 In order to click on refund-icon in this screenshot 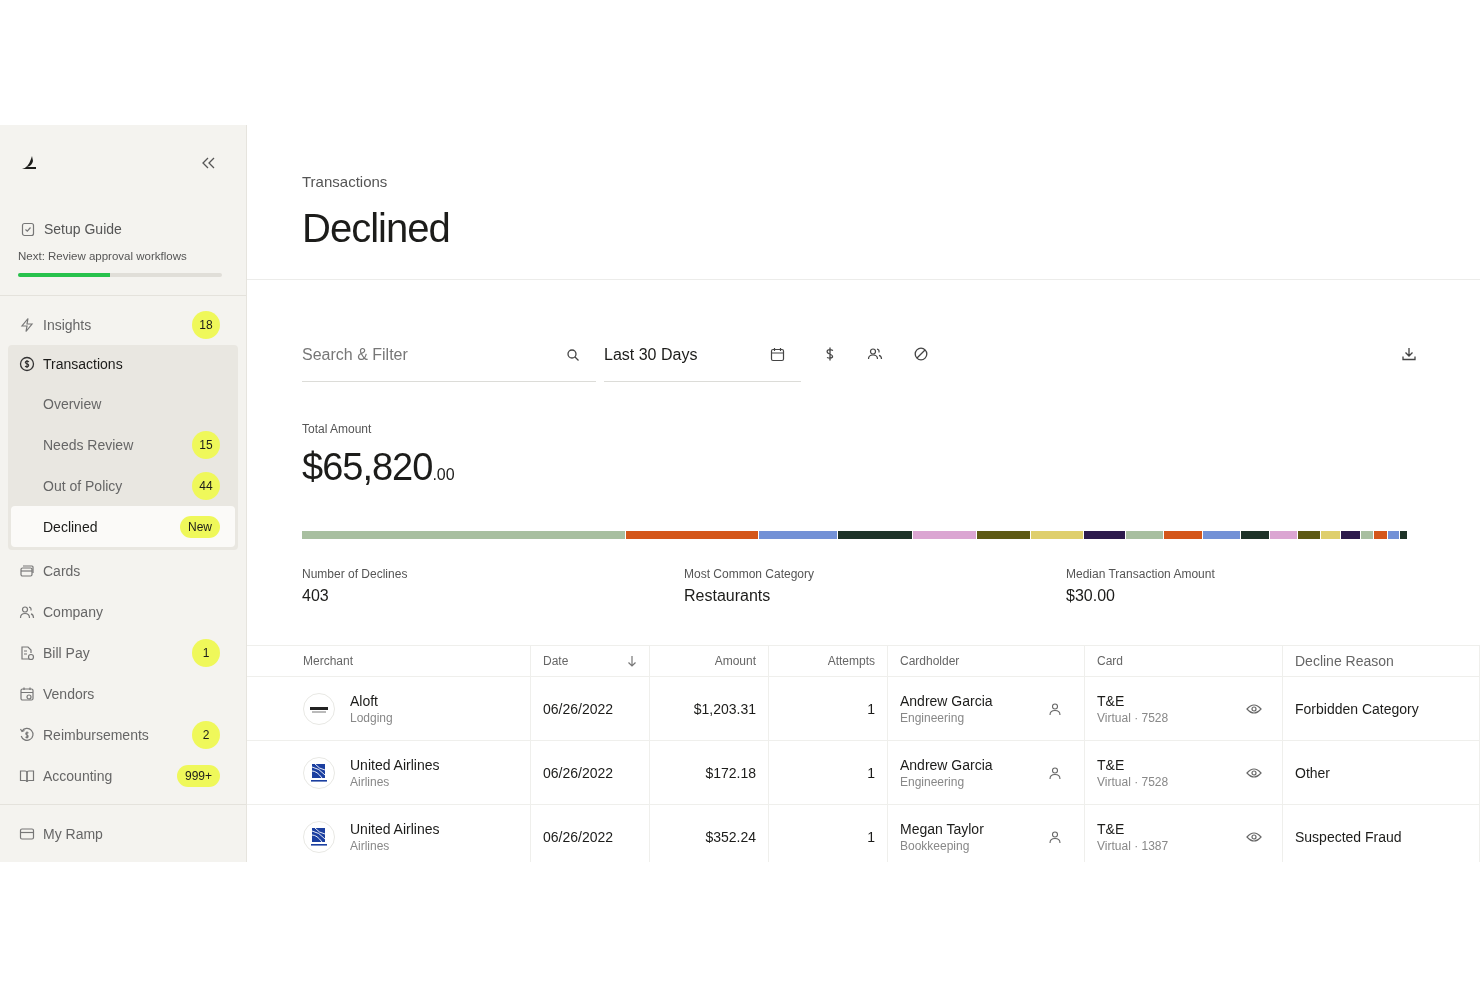, I will do `click(27, 734)`.